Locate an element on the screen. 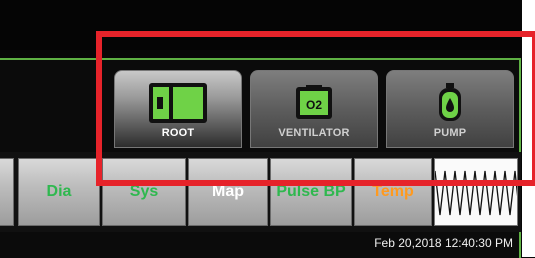  param-tile-partial is located at coordinates (7, 192).